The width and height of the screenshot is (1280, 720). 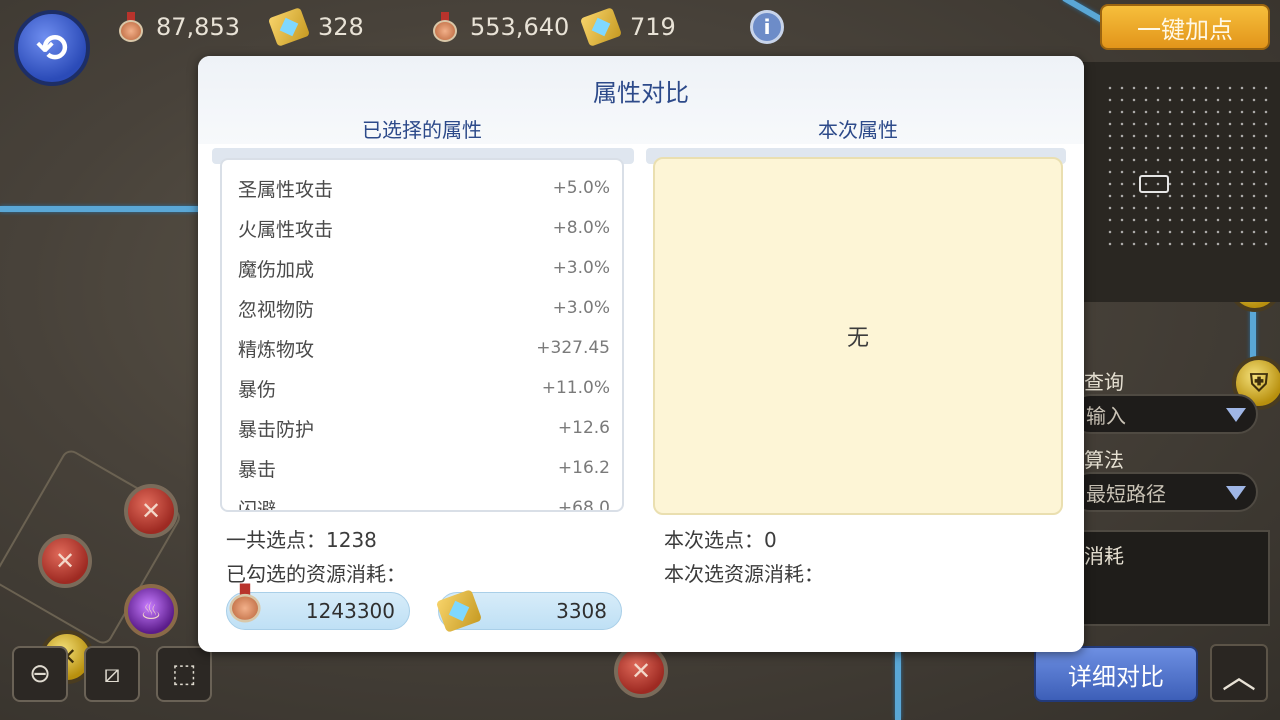 What do you see at coordinates (445, 27) in the screenshot?
I see `locked-medal-icon` at bounding box center [445, 27].